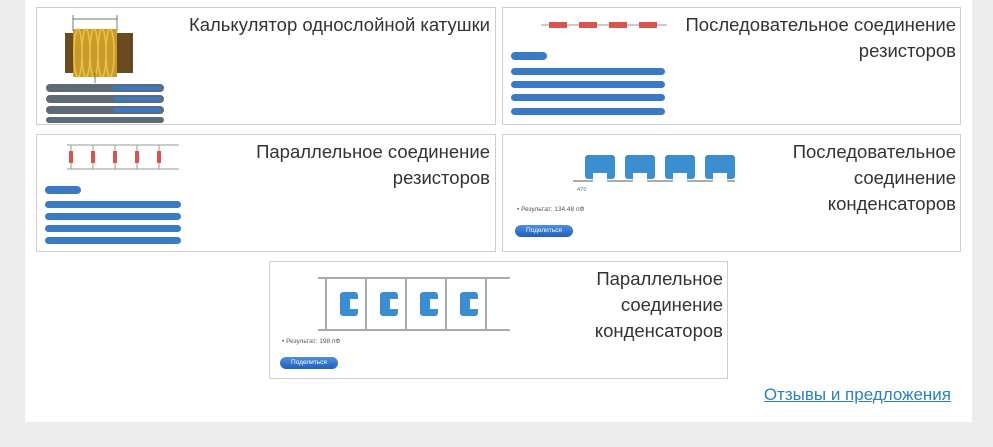 This screenshot has width=993, height=447. What do you see at coordinates (340, 165) in the screenshot?
I see `card-title: Параллельное соединение резисторов` at bounding box center [340, 165].